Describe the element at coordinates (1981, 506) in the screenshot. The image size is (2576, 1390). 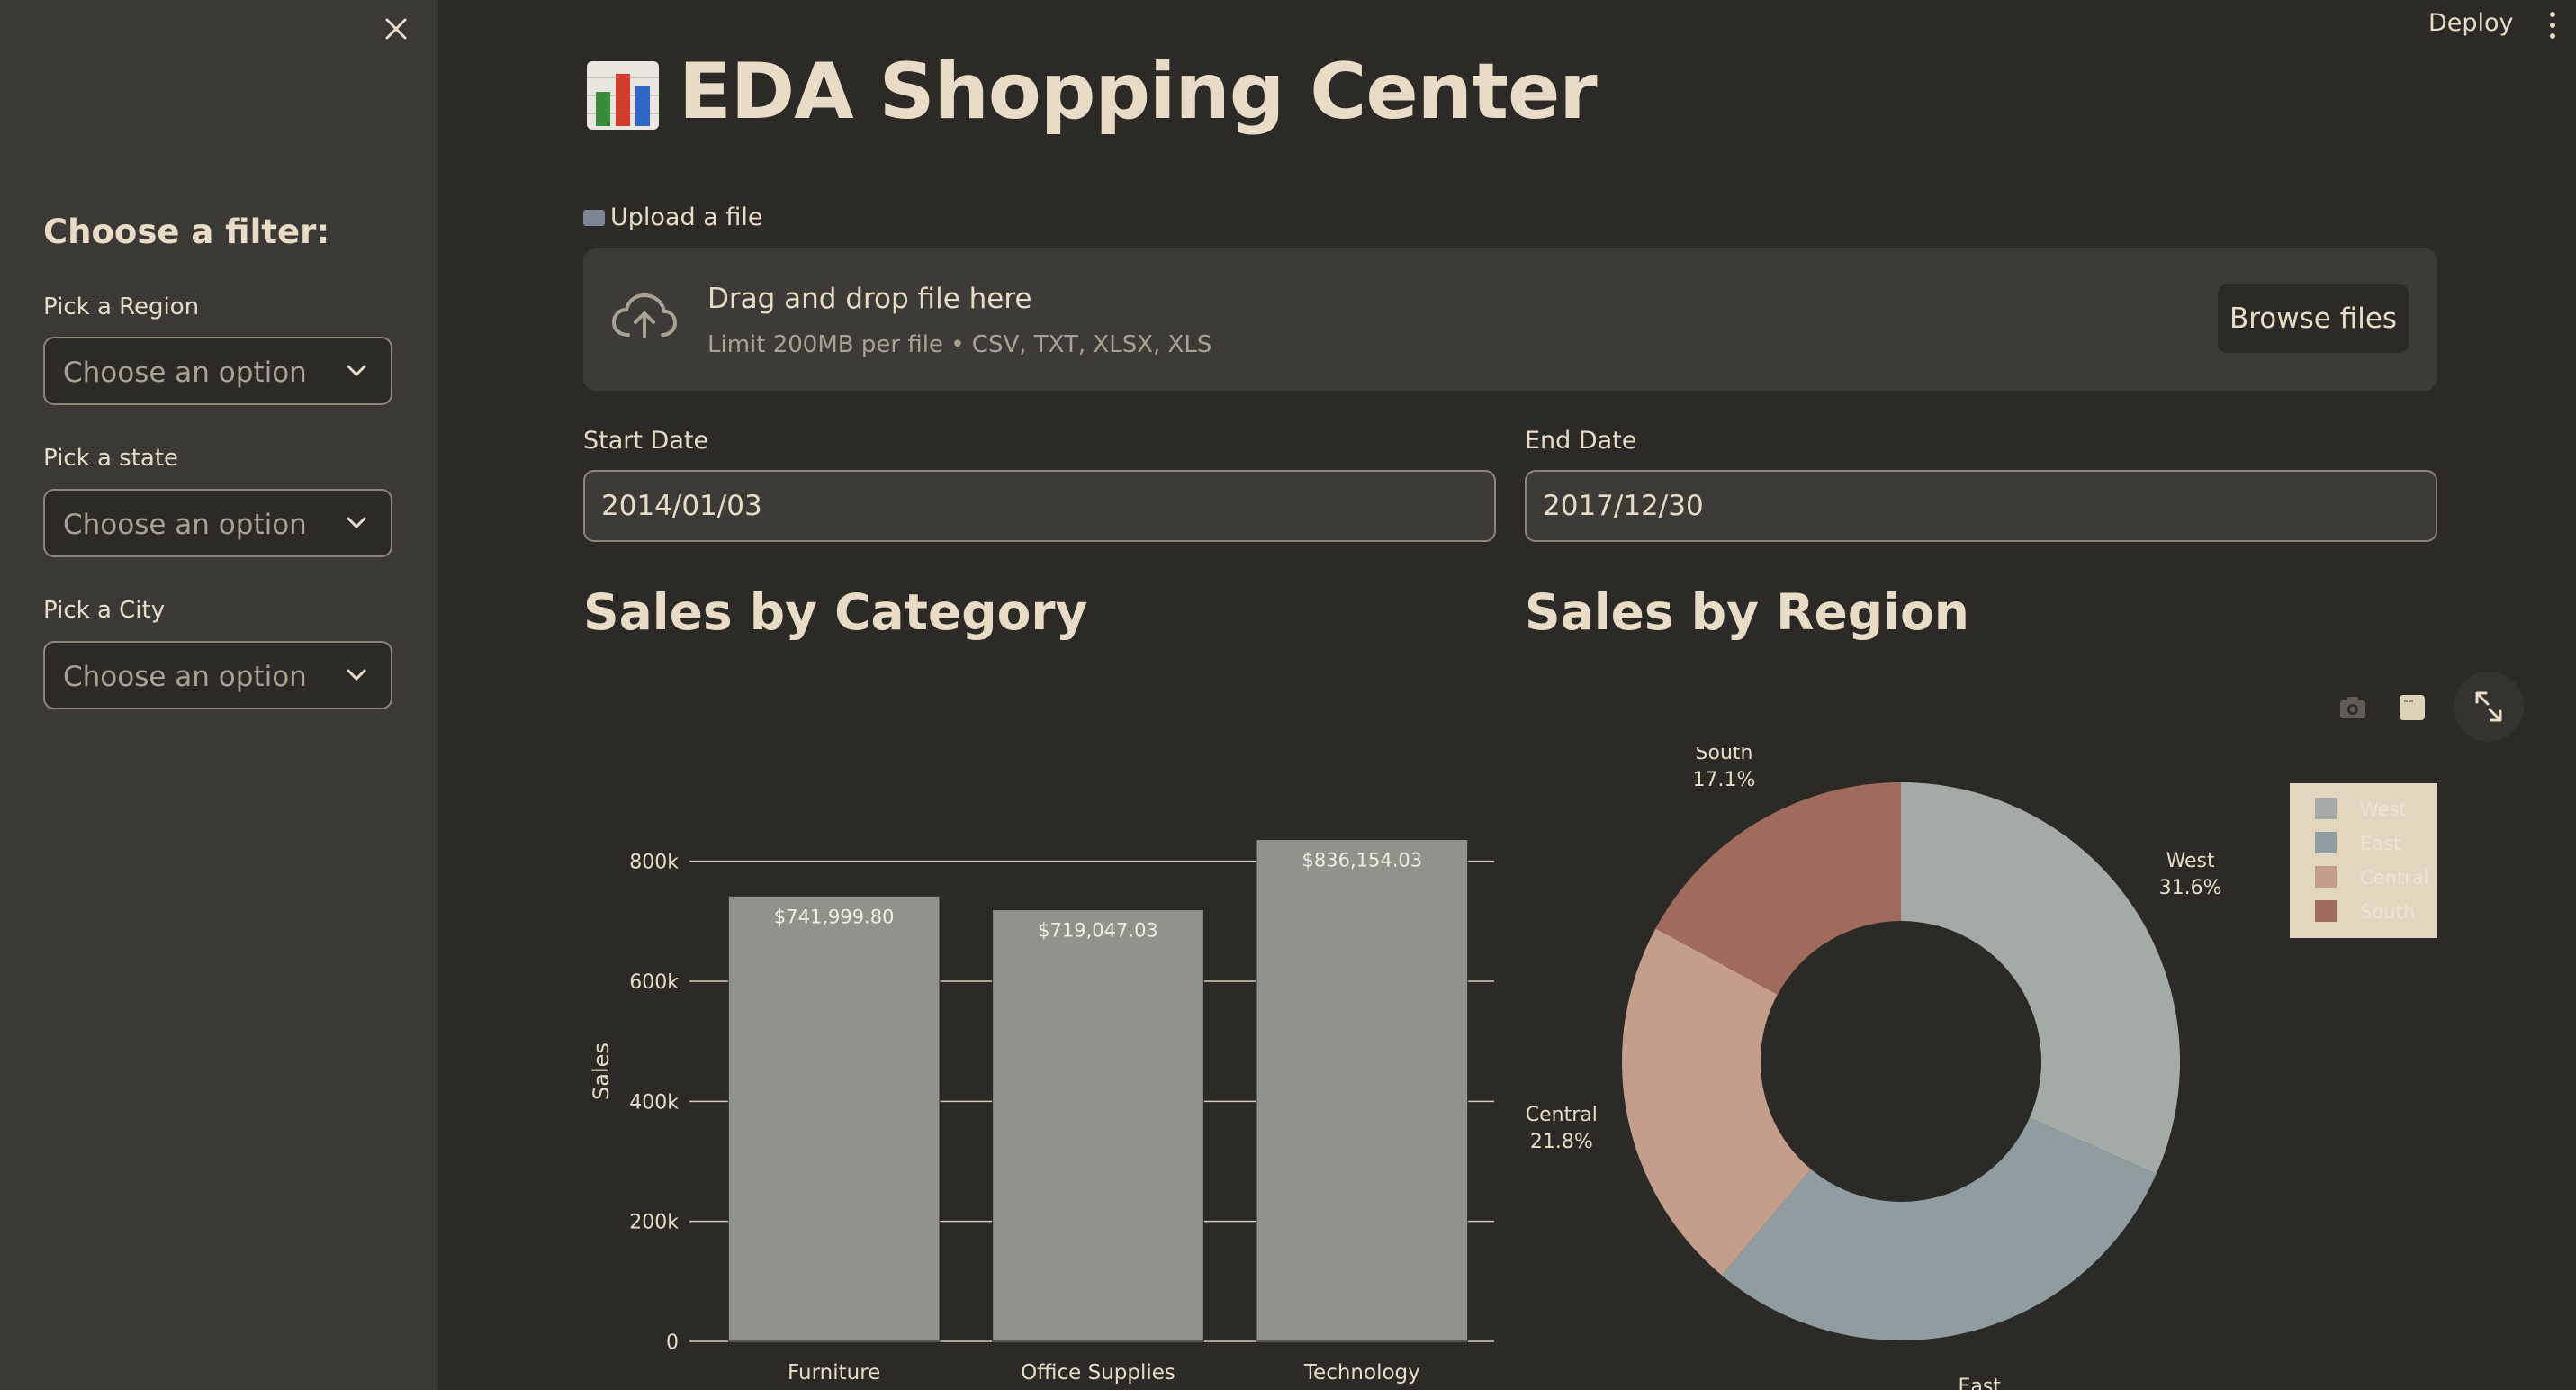
I see `end-date-input: 2017/12/30` at that location.